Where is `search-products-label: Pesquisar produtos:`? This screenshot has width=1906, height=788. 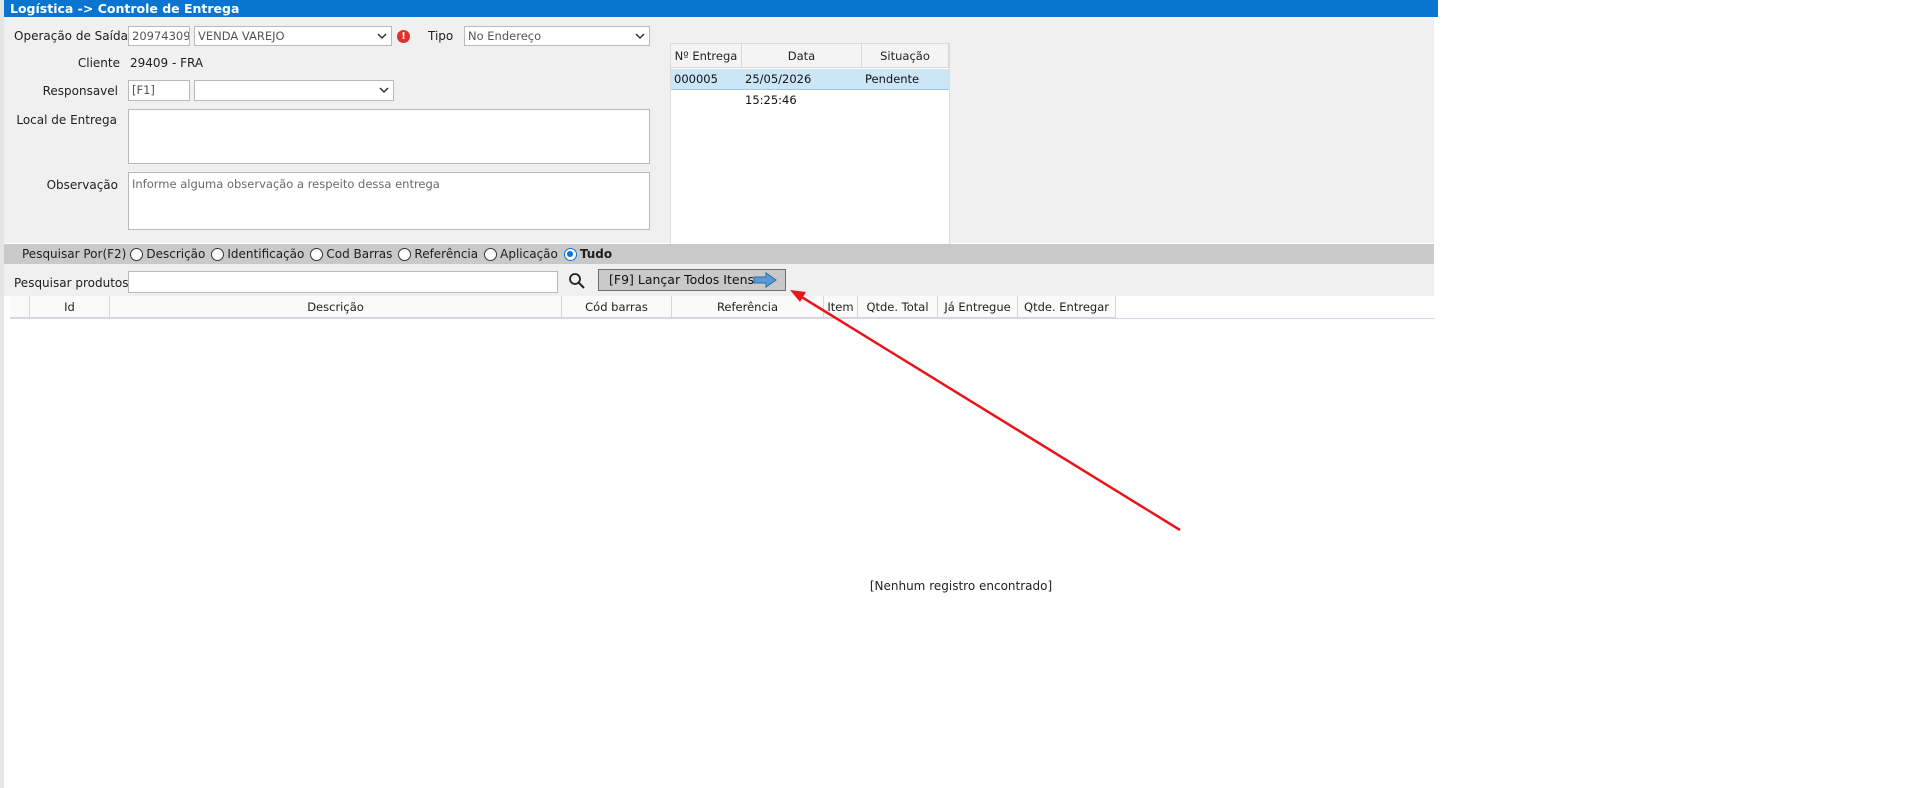
search-products-label: Pesquisar produtos: is located at coordinates (73, 283).